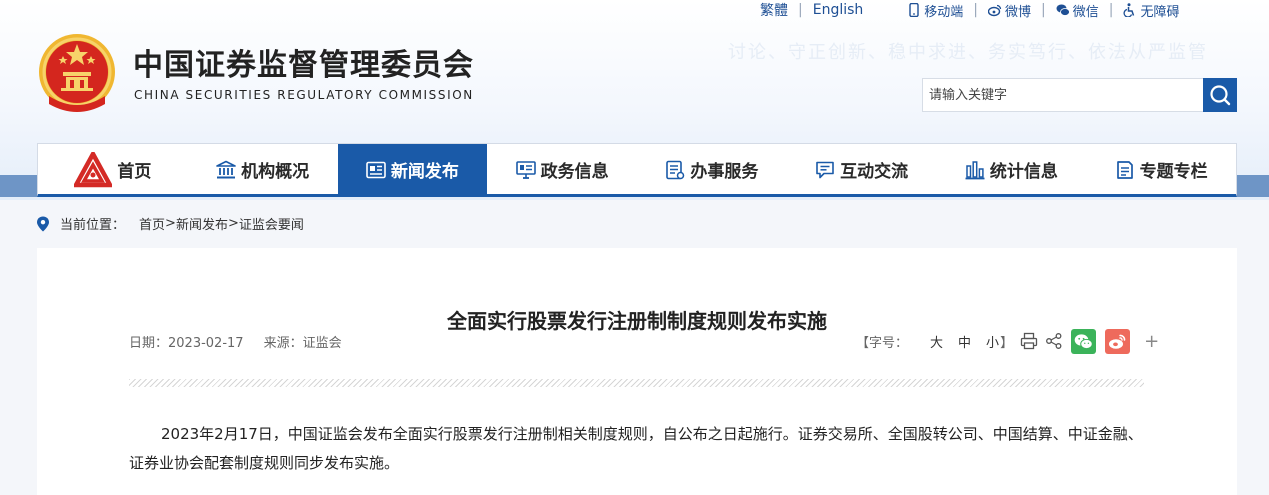  I want to click on location-pin-icon, so click(43, 223).